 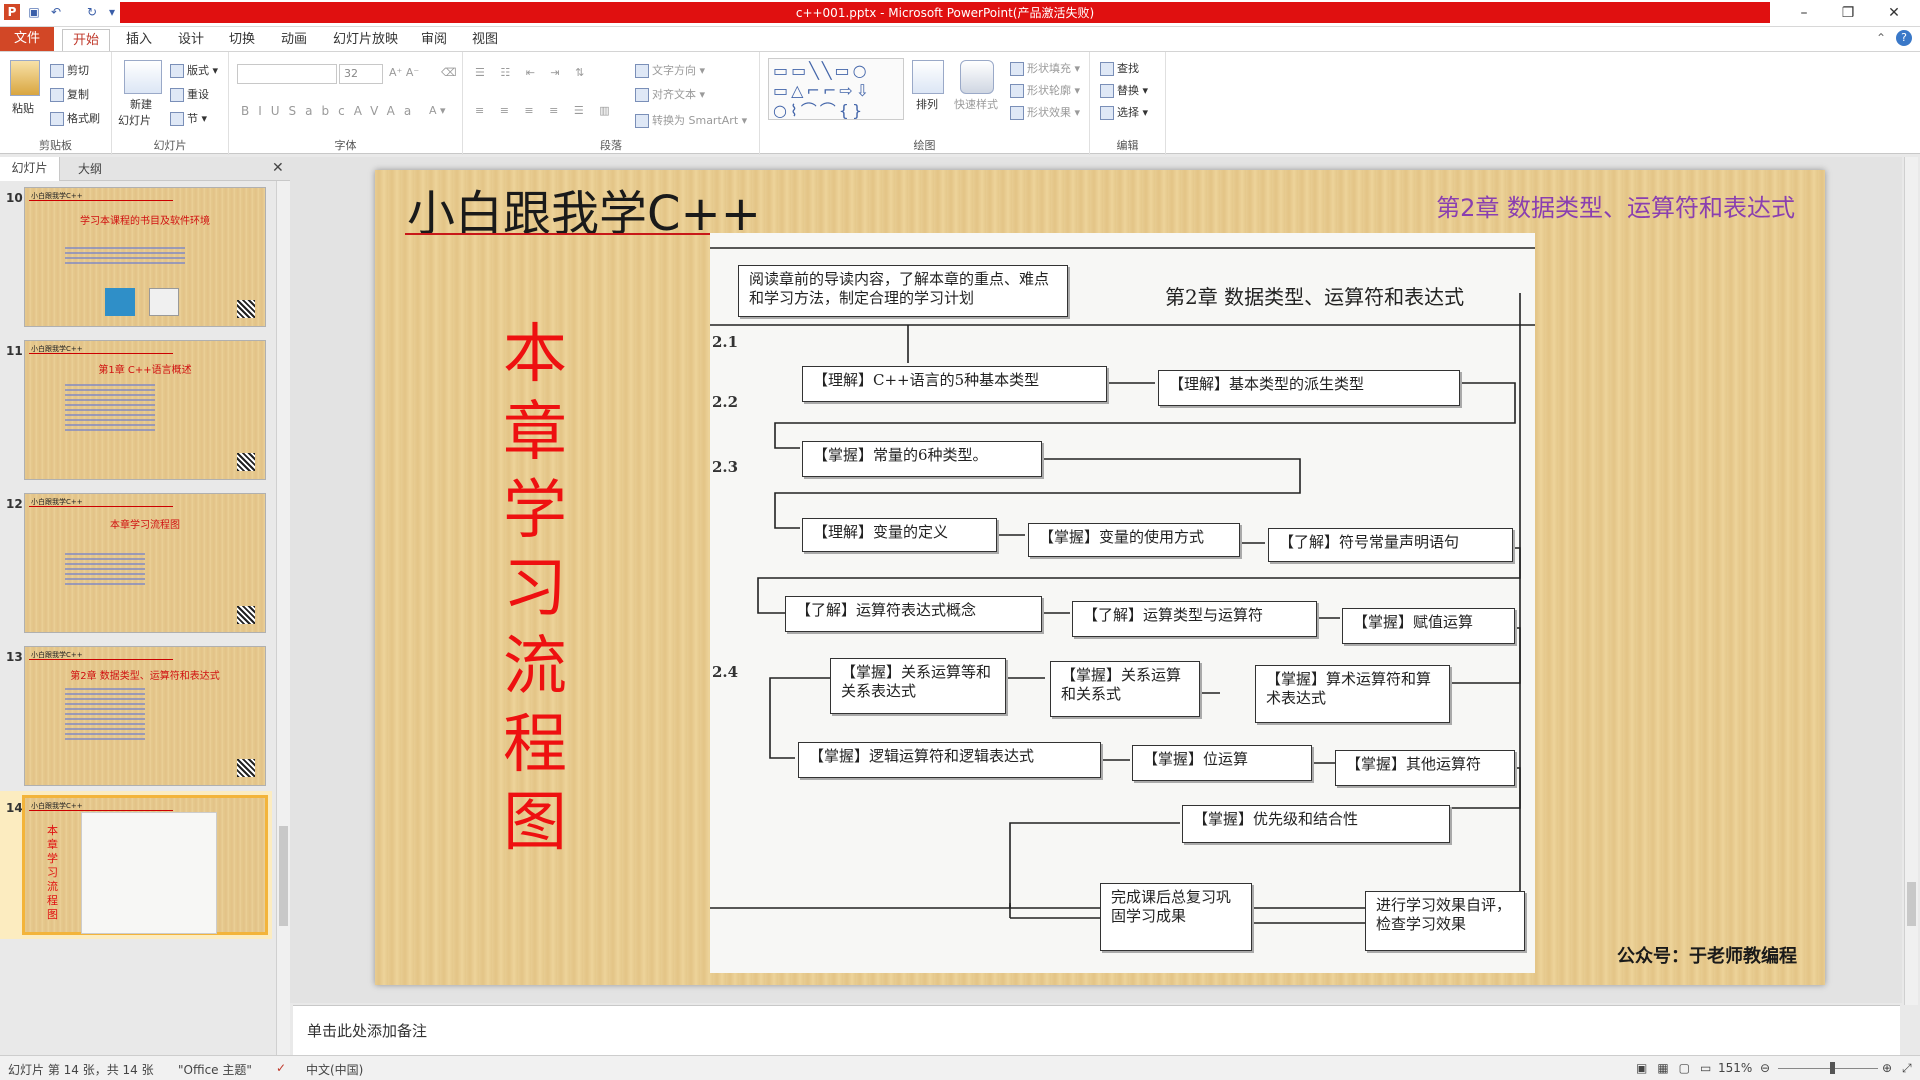 What do you see at coordinates (30, 169) in the screenshot?
I see `tab-slides: 幻灯片` at bounding box center [30, 169].